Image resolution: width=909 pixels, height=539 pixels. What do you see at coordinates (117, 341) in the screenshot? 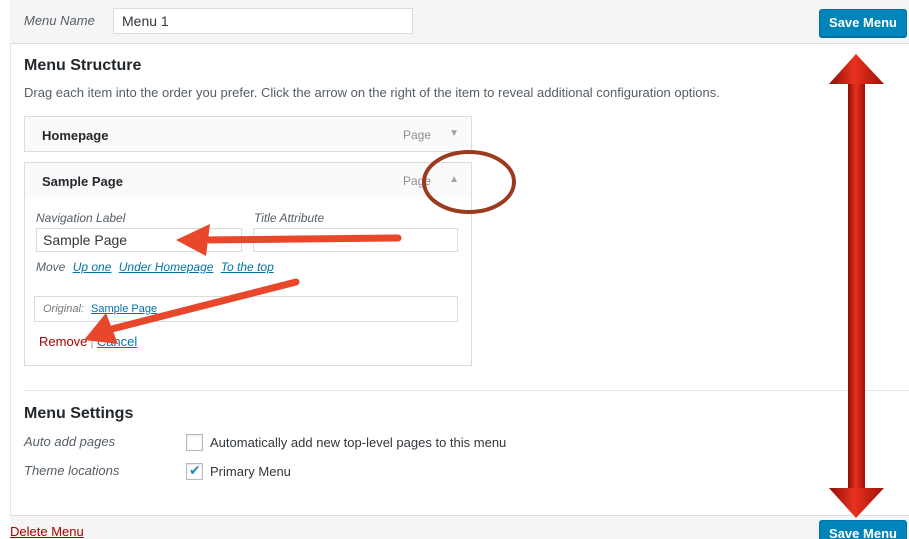
I see `cancel-link: Cancel` at bounding box center [117, 341].